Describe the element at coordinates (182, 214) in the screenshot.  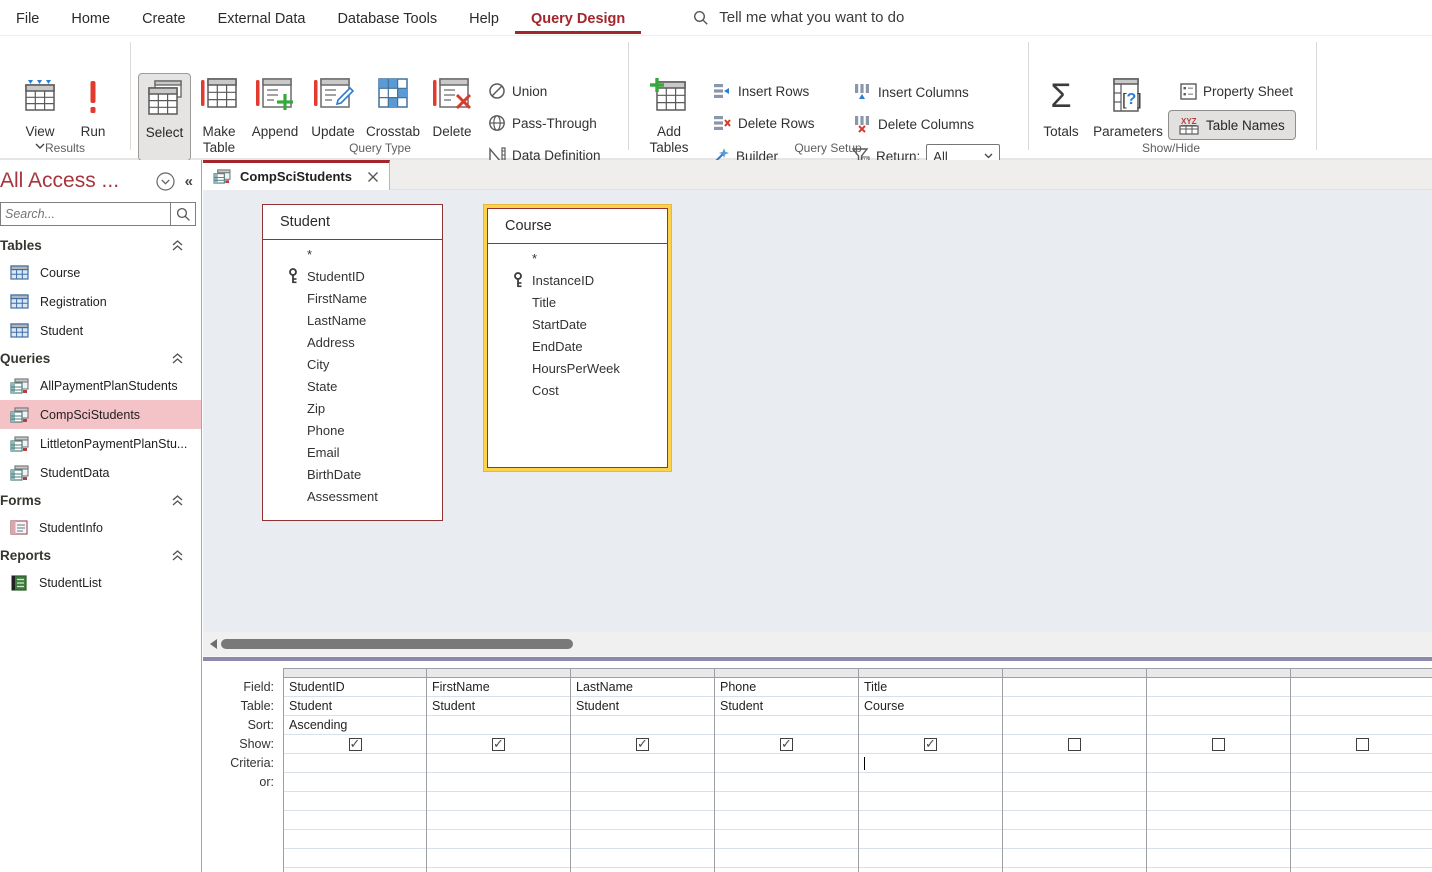
I see `nav-search-go-button` at that location.